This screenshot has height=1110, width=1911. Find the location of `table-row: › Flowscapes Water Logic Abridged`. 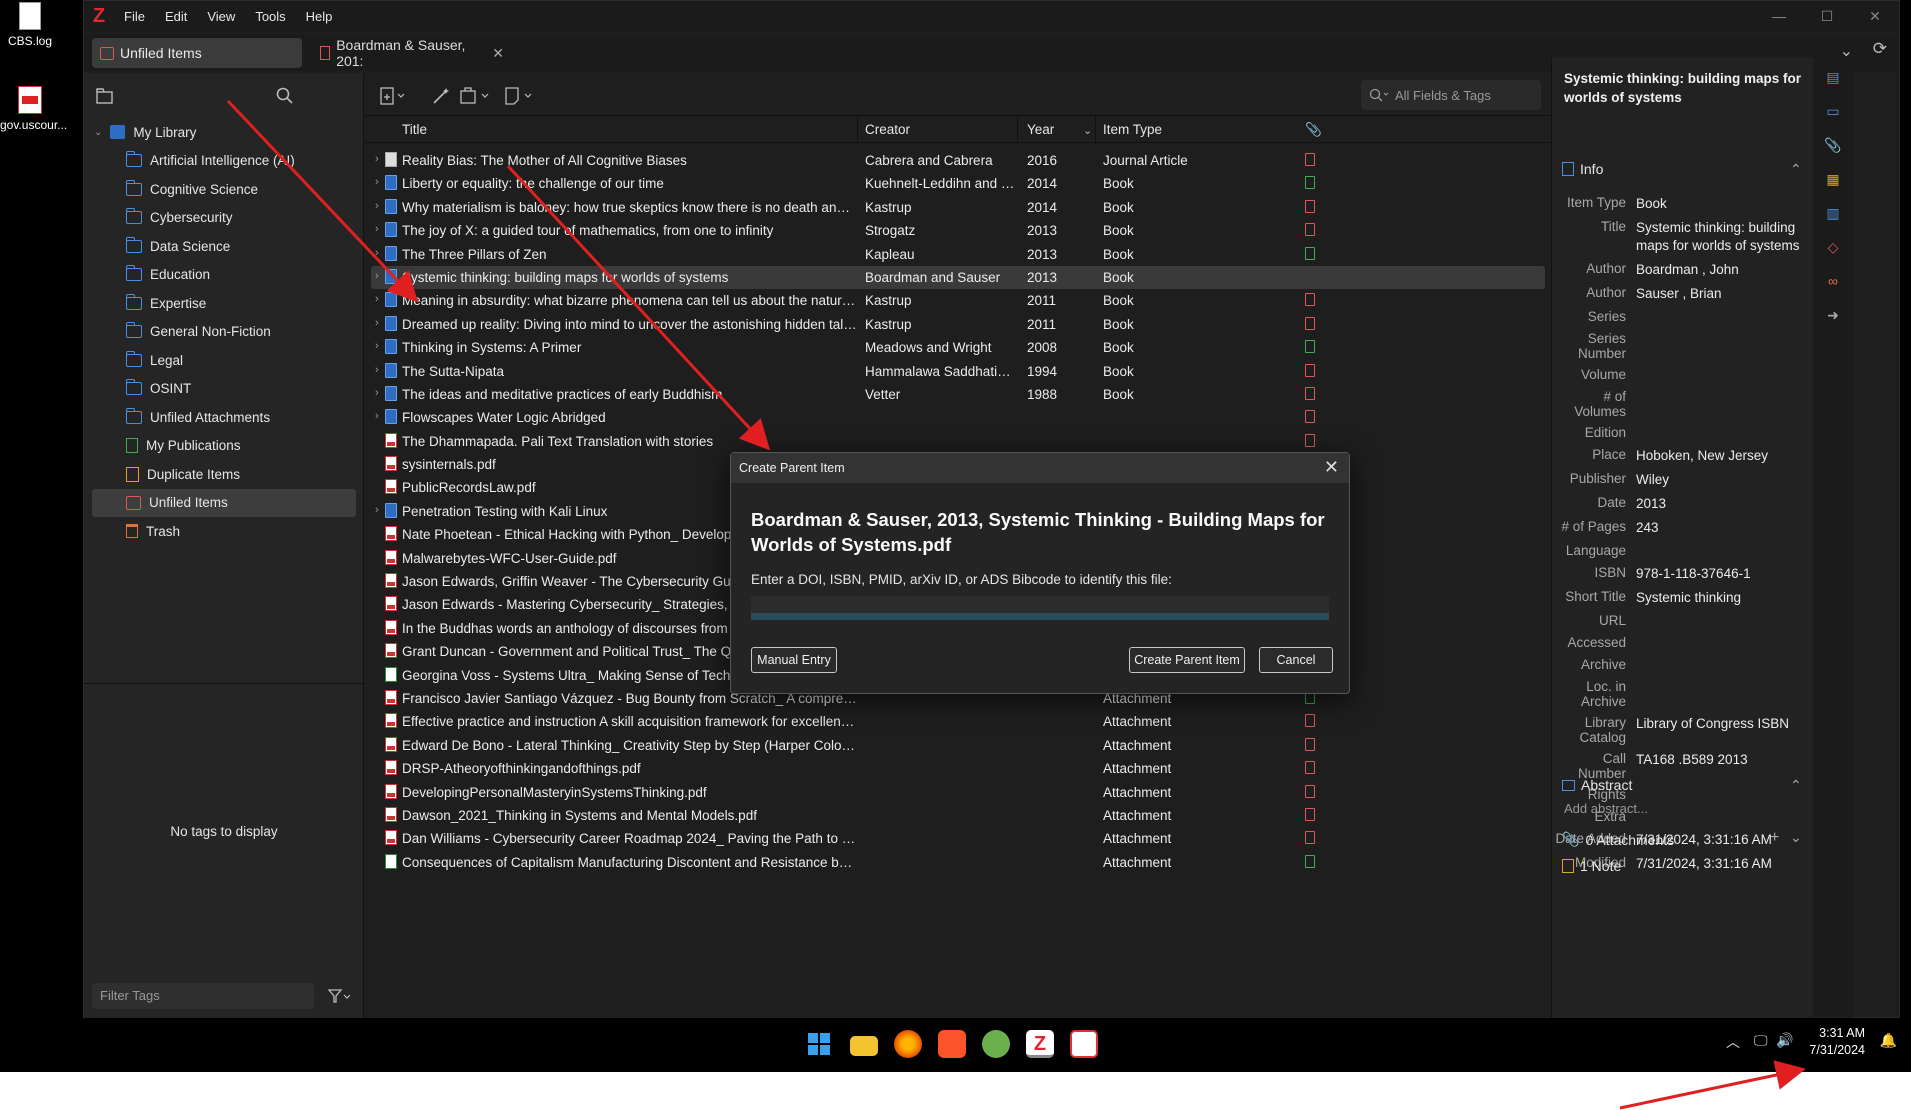

table-row: › Flowscapes Water Logic Abridged is located at coordinates (958, 417).